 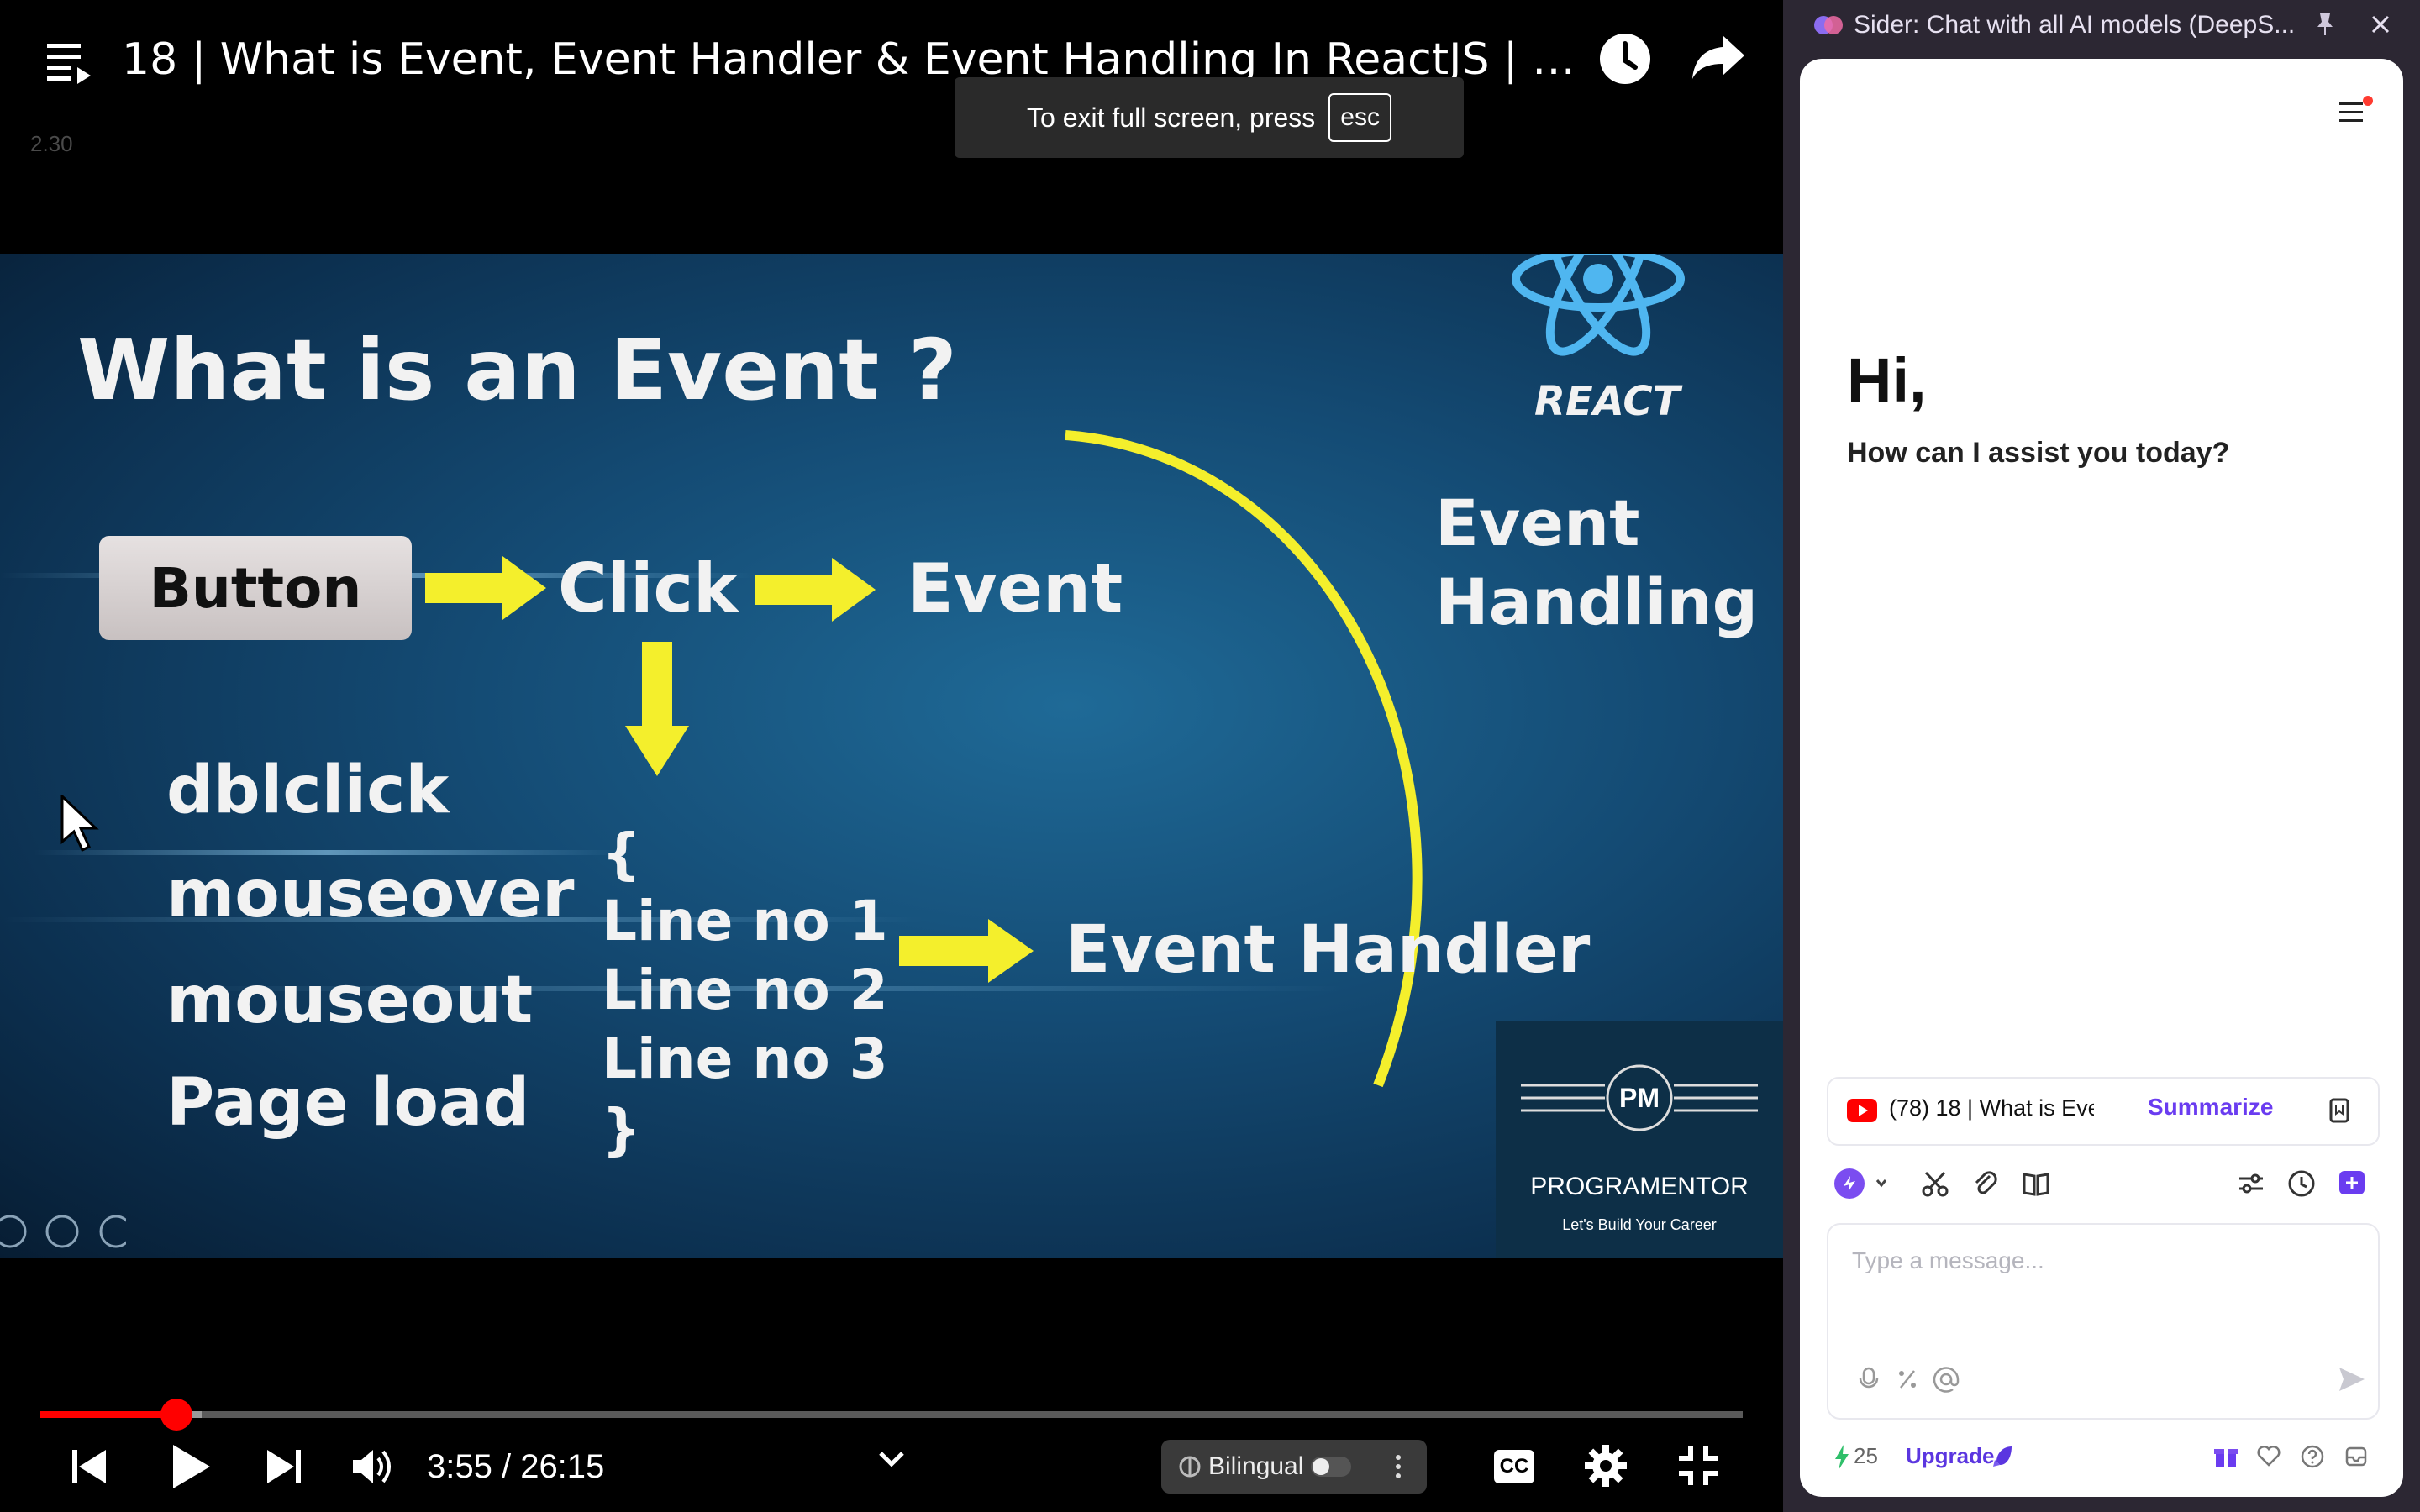 What do you see at coordinates (2339, 1112) in the screenshot?
I see `bookmark-icon` at bounding box center [2339, 1112].